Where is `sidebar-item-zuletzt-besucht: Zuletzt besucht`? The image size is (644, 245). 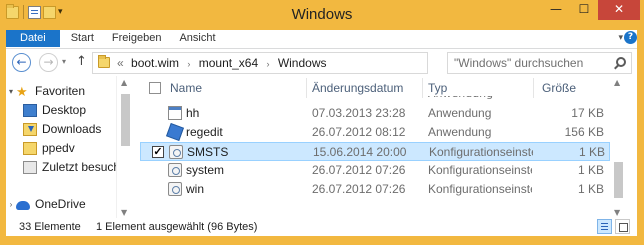
sidebar-item-zuletzt-besucht: Zuletzt besucht is located at coordinates (73, 167).